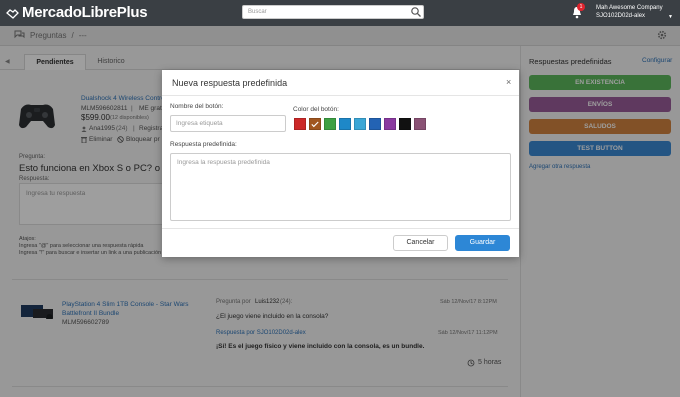 This screenshot has width=680, height=397. Describe the element at coordinates (197, 106) in the screenshot. I see `name-label: Nombre del botón:` at that location.